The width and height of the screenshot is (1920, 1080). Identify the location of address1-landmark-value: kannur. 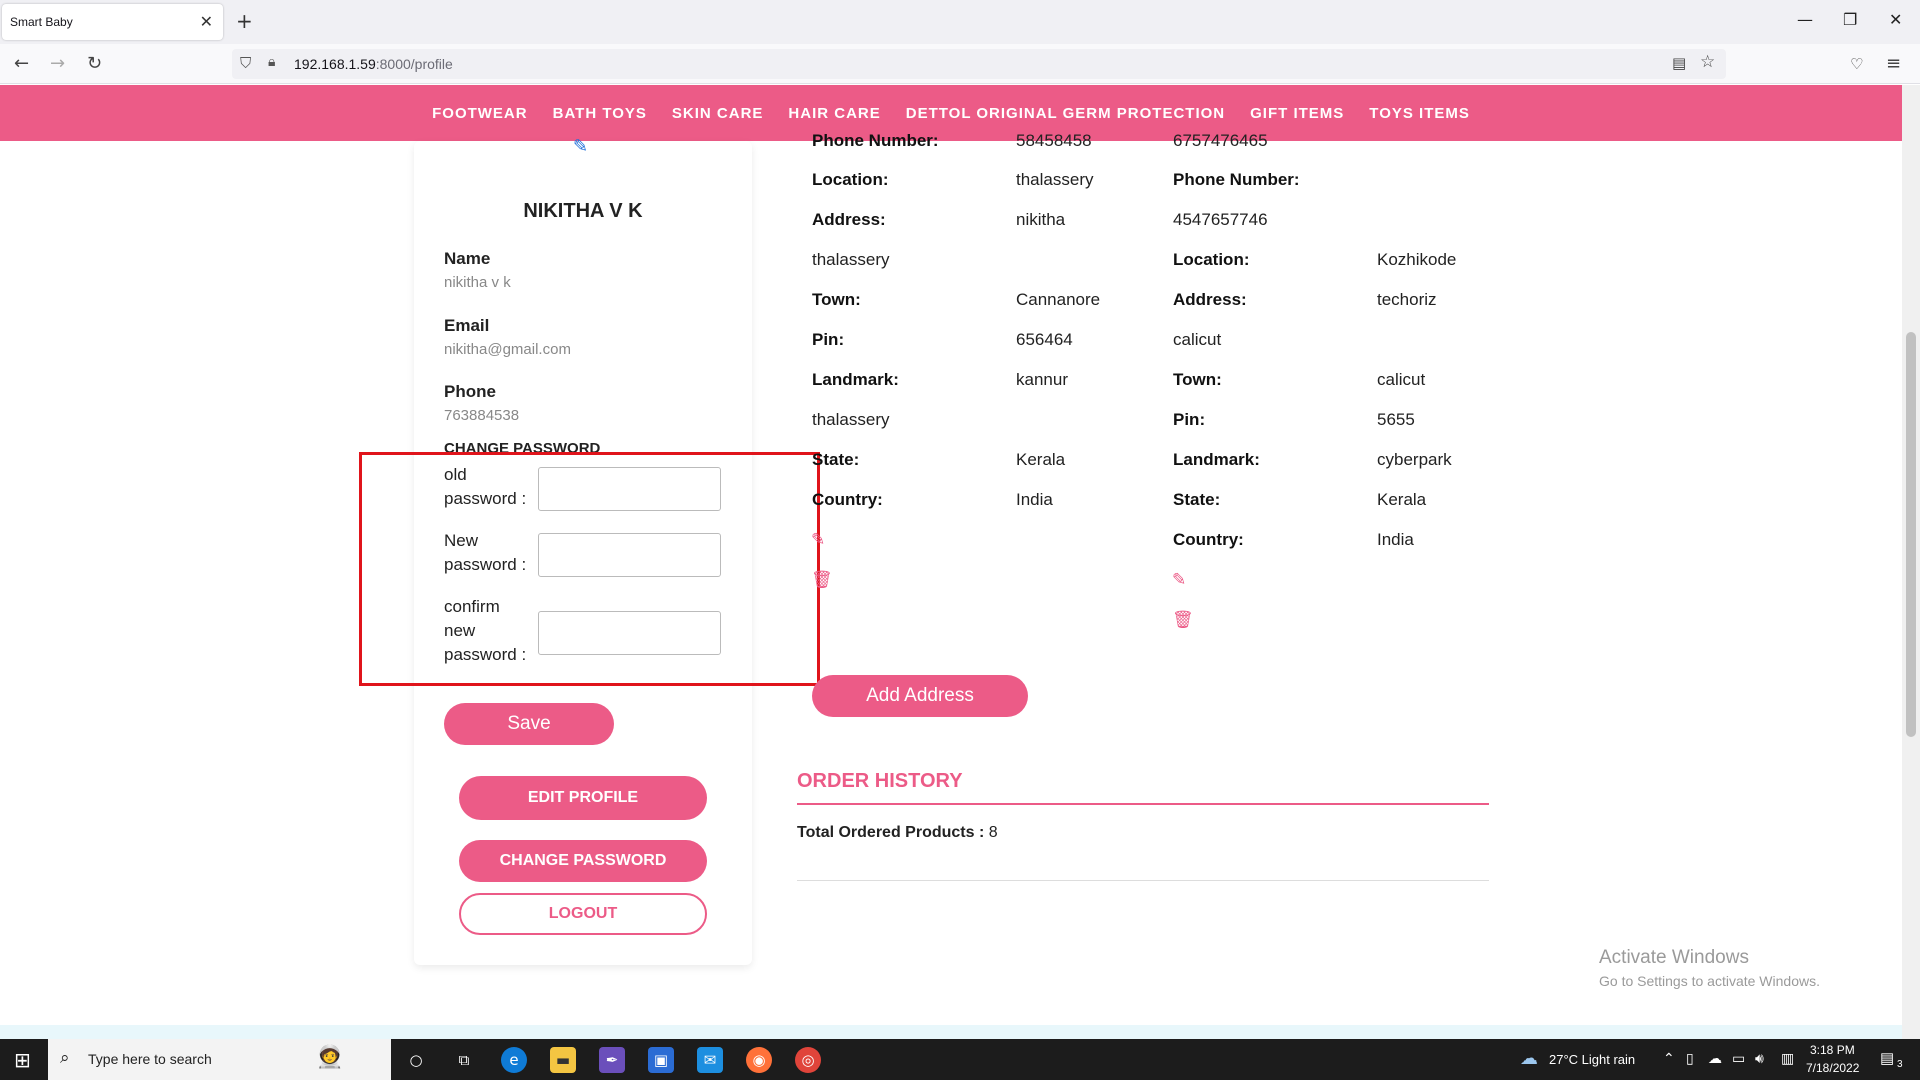
(1042, 379).